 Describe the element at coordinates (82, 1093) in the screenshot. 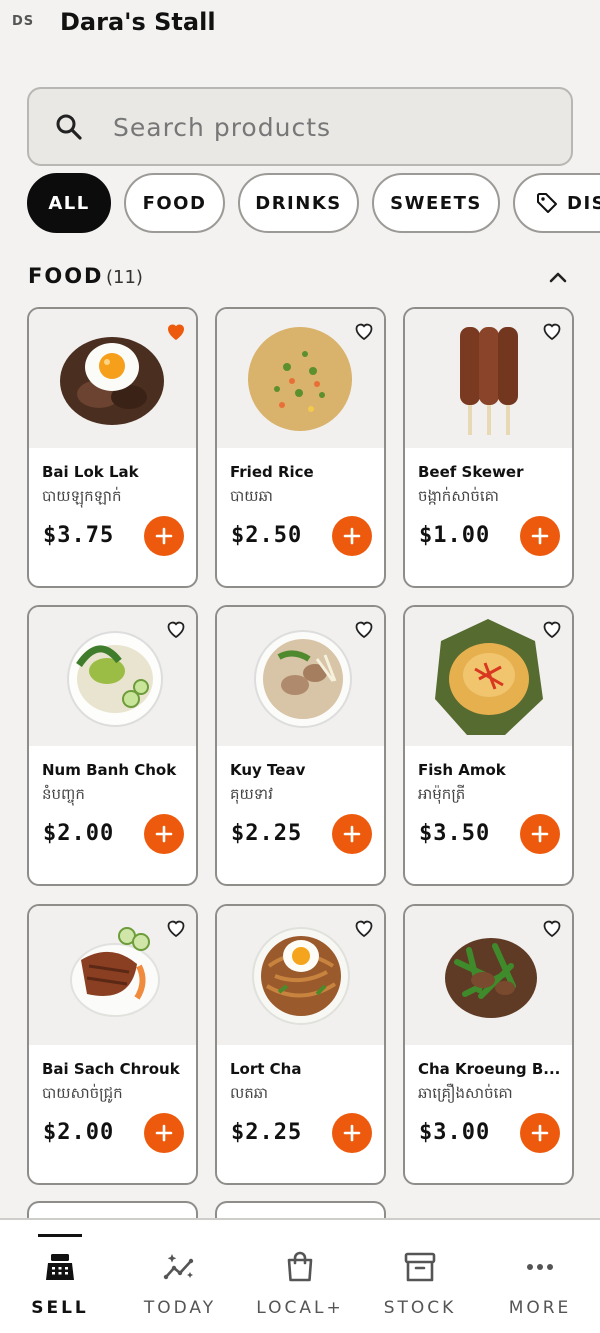

I see `product-khmer-name: បាយសាច់ជ្រូក` at that location.